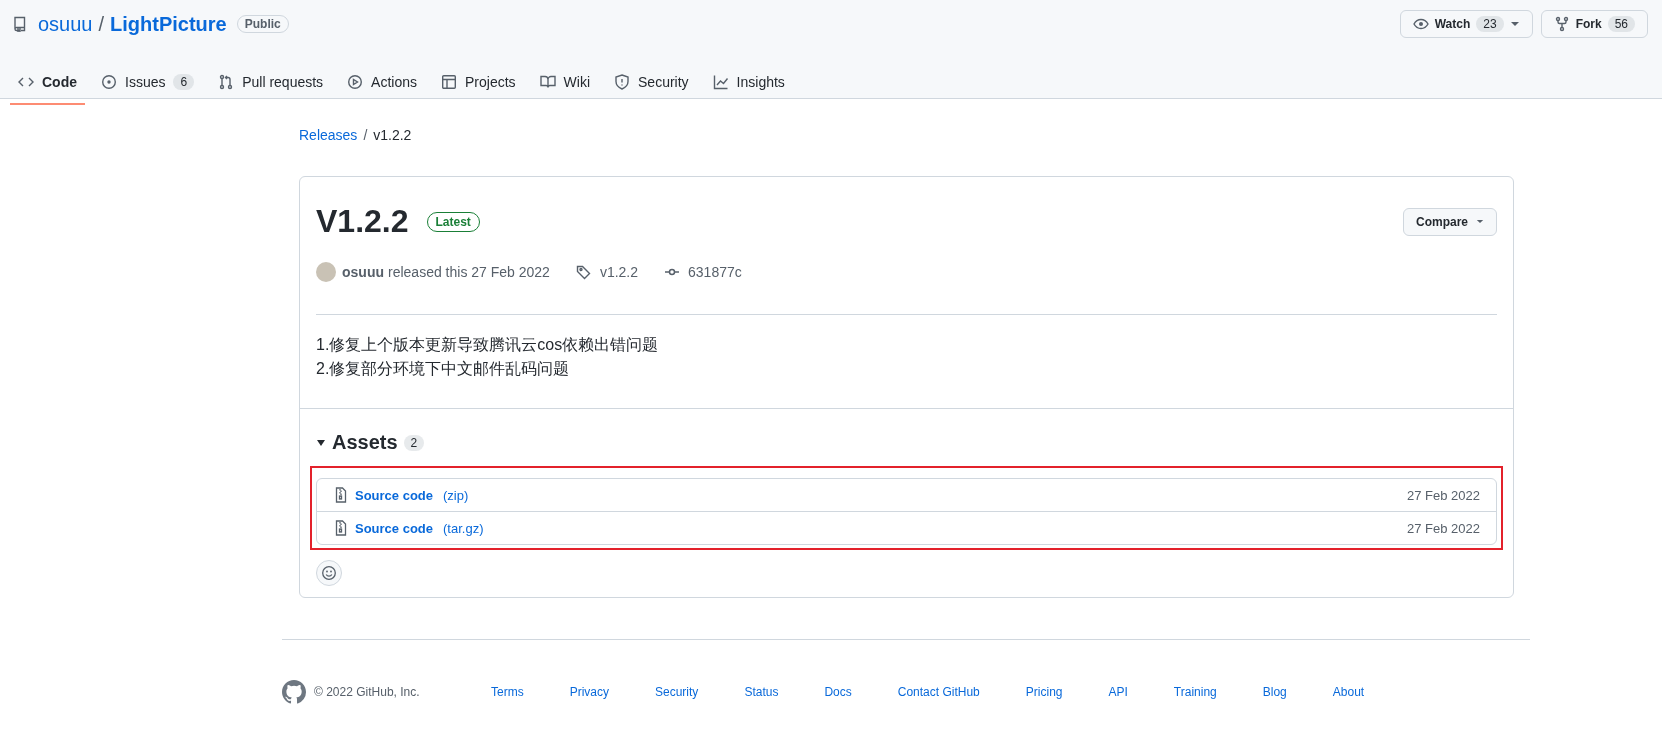 The image size is (1662, 739). What do you see at coordinates (463, 528) in the screenshot?
I see `asset-format-link: (tar.gz)` at bounding box center [463, 528].